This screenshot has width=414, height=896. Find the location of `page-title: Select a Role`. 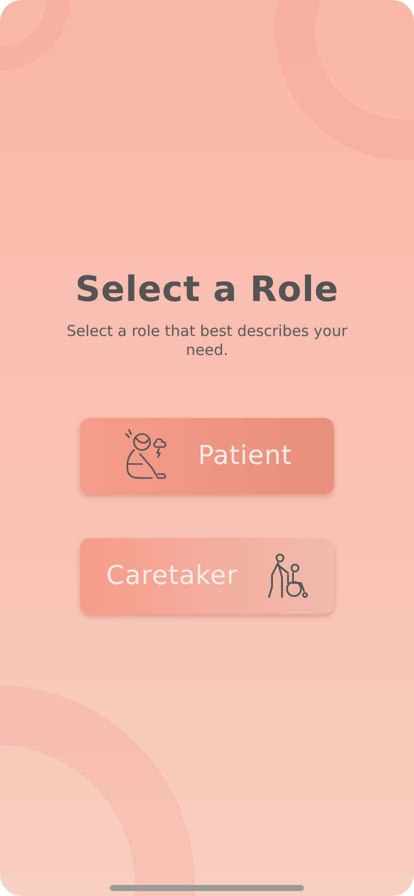

page-title: Select a Role is located at coordinates (207, 290).